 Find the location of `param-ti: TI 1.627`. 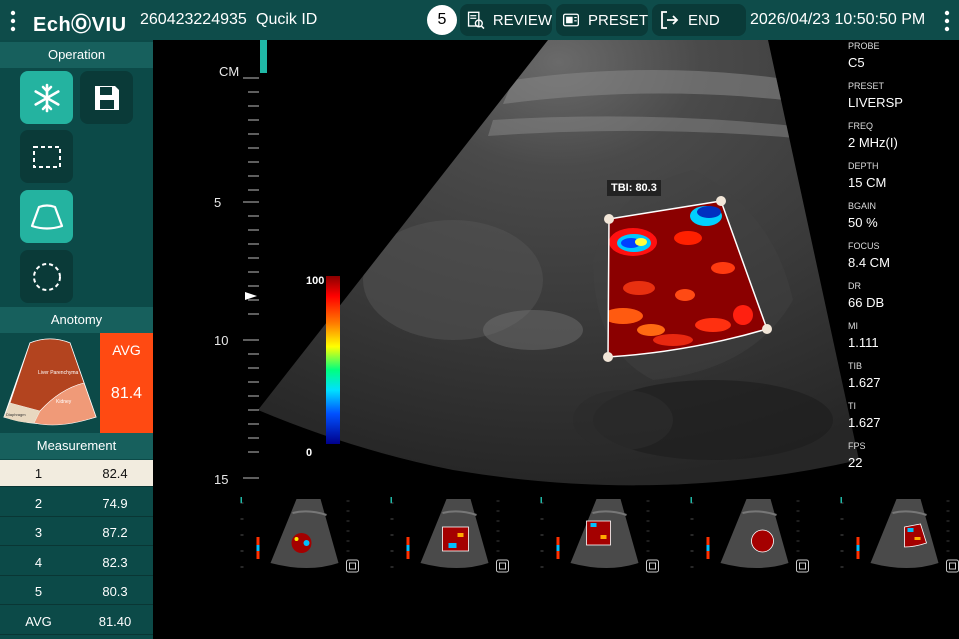

param-ti: TI 1.627 is located at coordinates (864, 415).